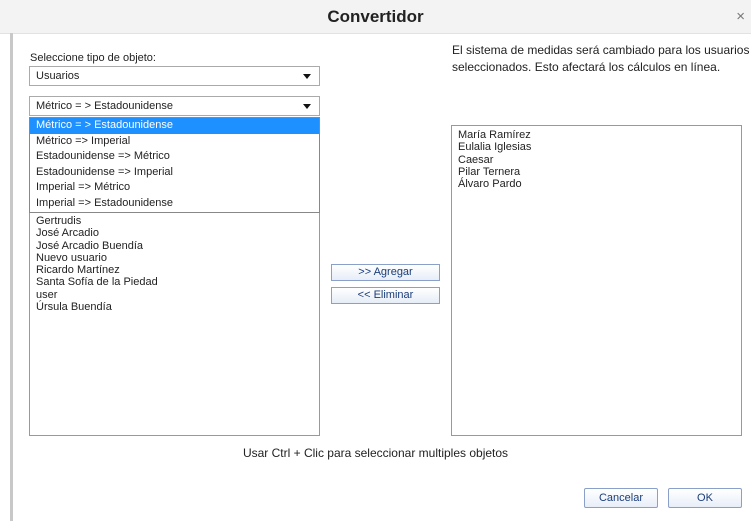  I want to click on conversion-option: Métrico => Imperial, so click(174, 142).